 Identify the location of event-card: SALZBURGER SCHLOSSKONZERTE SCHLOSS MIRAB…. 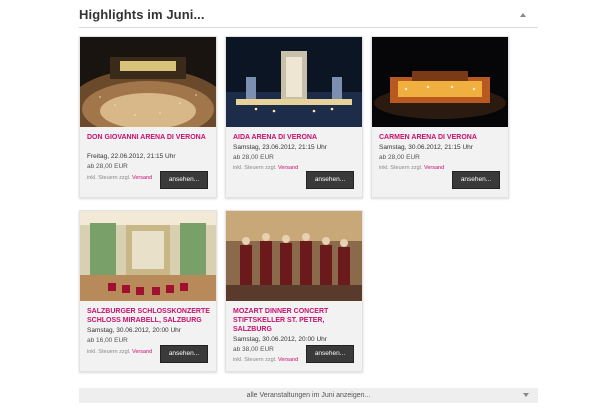
(148, 291).